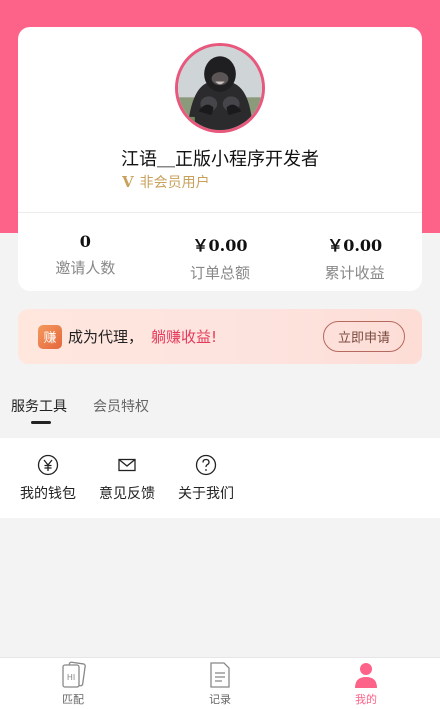 This screenshot has width=440, height=709. I want to click on username: 江语＿正版小程序开发者, so click(220, 159).